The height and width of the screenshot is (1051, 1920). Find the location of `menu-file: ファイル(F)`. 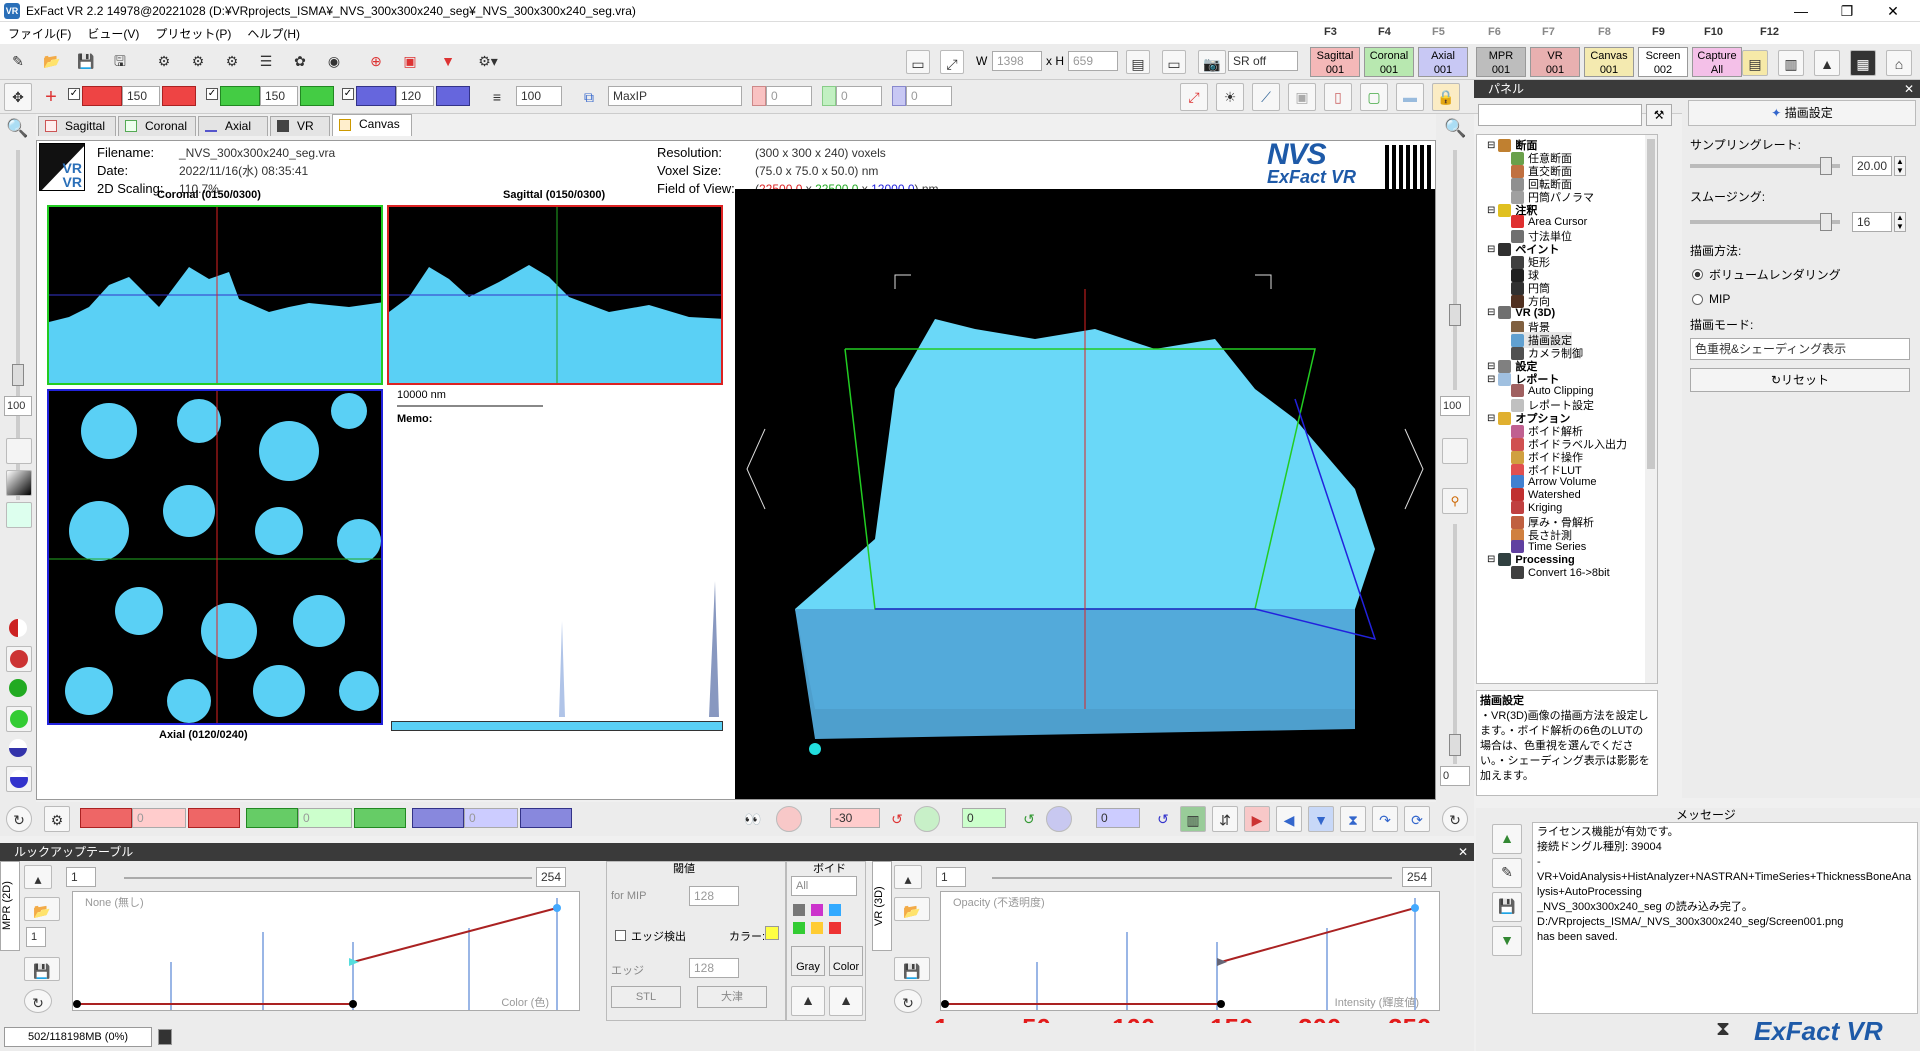

menu-file: ファイル(F) is located at coordinates (39, 33).